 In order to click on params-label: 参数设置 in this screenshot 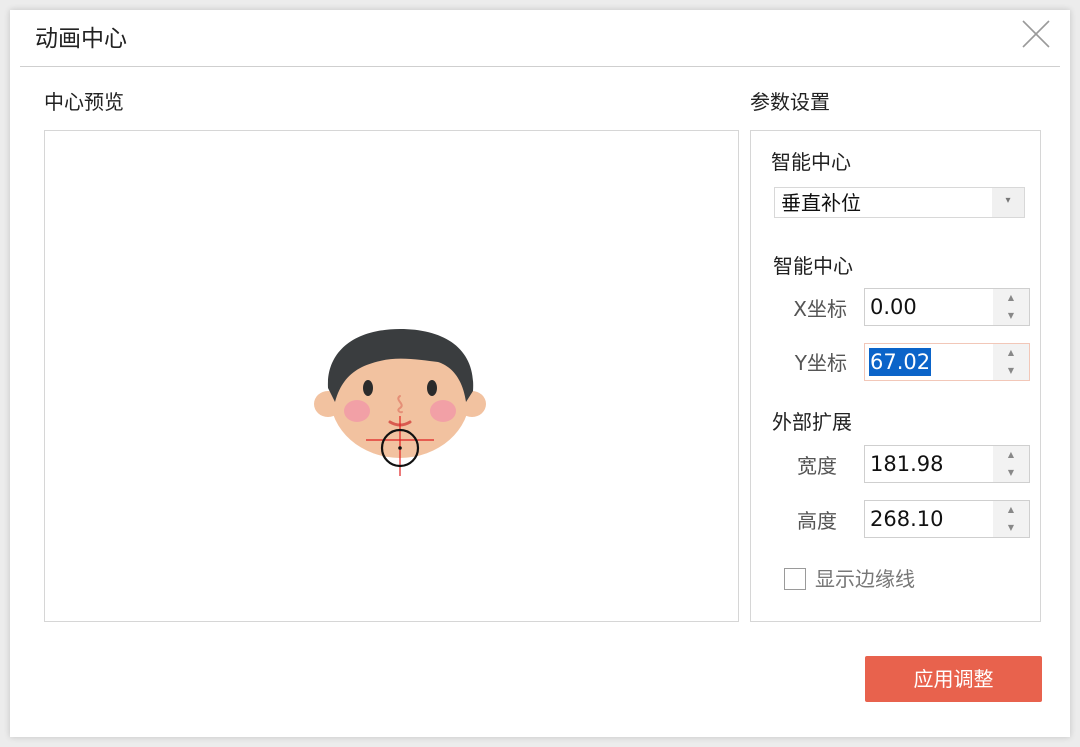, I will do `click(790, 102)`.